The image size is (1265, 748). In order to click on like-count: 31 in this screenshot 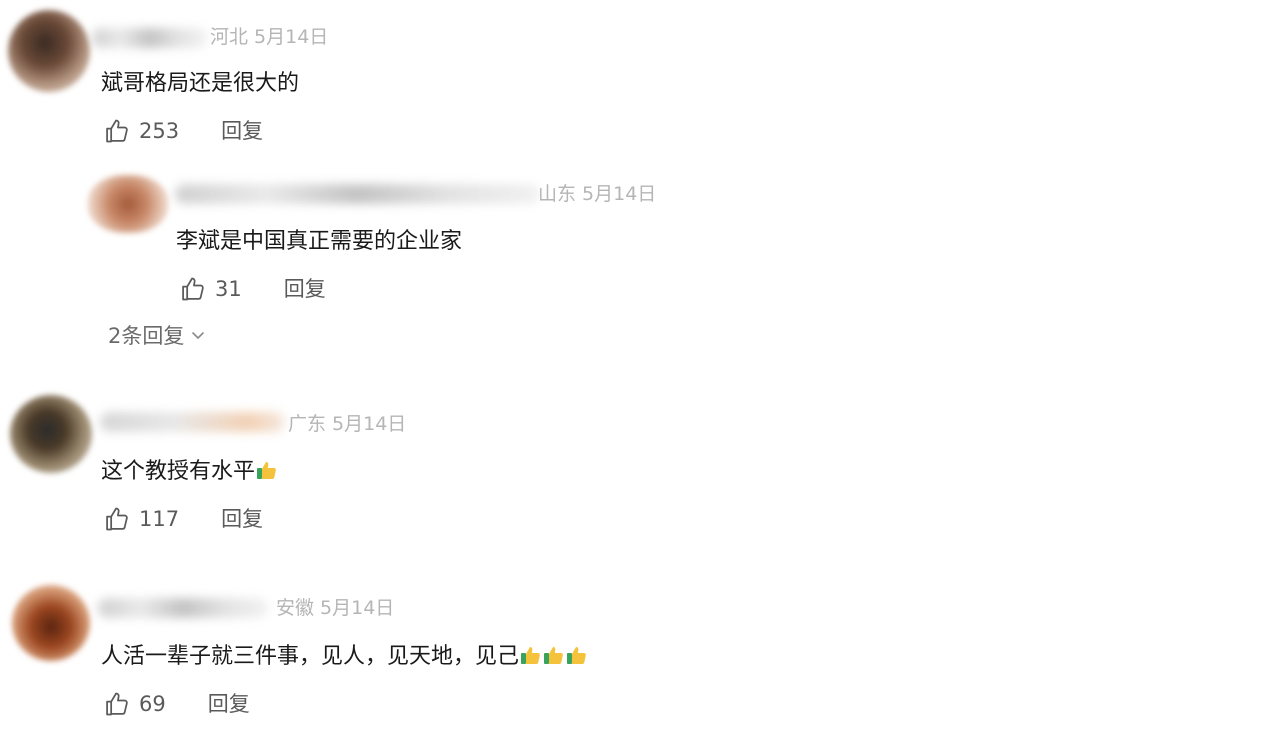, I will do `click(228, 289)`.